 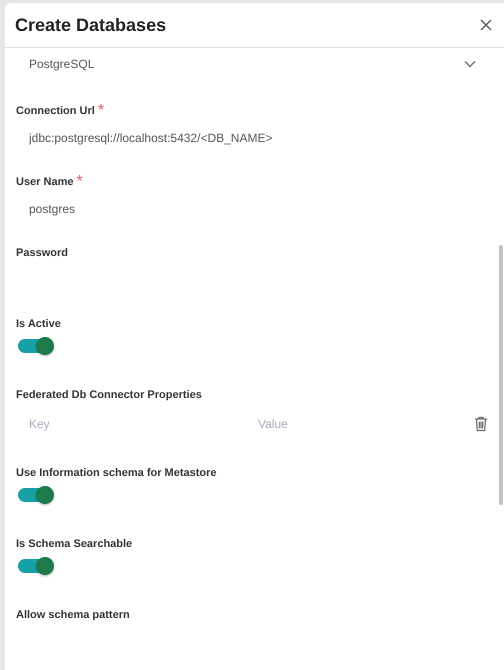 What do you see at coordinates (481, 424) in the screenshot?
I see `trash-icon` at bounding box center [481, 424].